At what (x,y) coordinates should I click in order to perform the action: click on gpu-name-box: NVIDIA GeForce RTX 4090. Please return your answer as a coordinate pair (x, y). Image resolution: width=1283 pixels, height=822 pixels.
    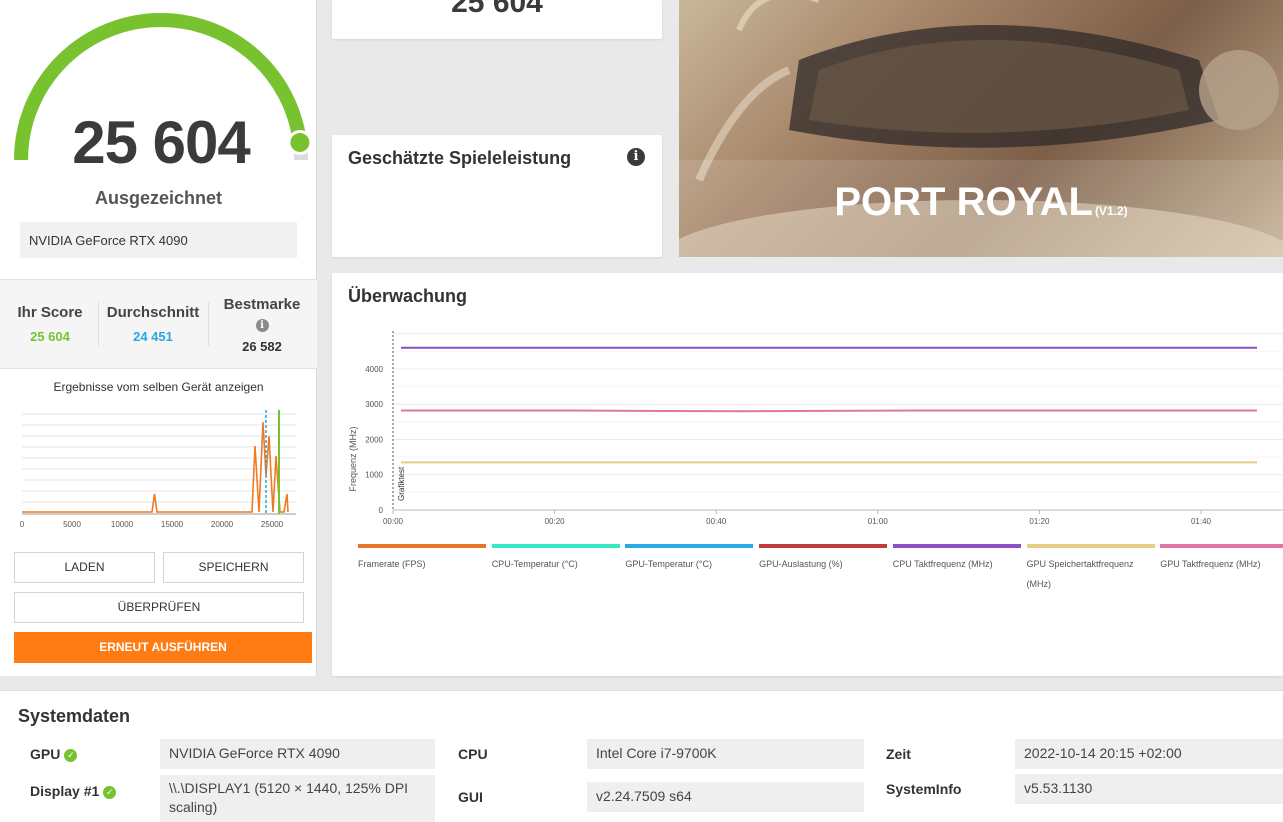
    Looking at the image, I should click on (158, 240).